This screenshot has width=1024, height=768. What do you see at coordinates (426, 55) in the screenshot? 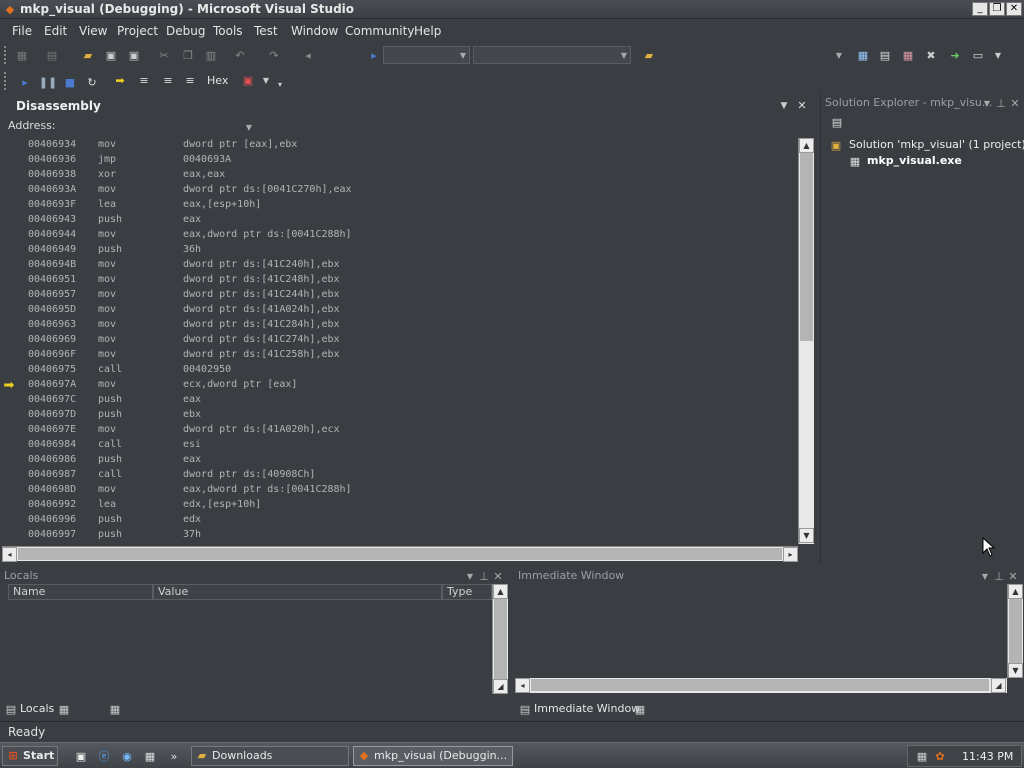
I see `solution-config-combo: ▼` at bounding box center [426, 55].